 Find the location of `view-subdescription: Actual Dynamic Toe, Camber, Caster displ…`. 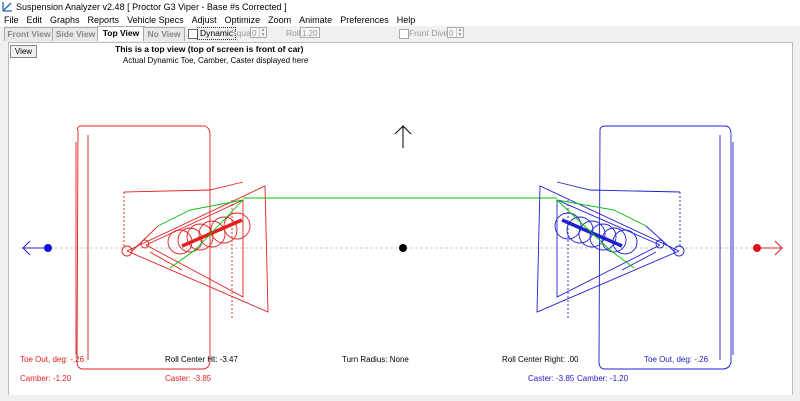

view-subdescription: Actual Dynamic Toe, Camber, Caster displ… is located at coordinates (216, 60).